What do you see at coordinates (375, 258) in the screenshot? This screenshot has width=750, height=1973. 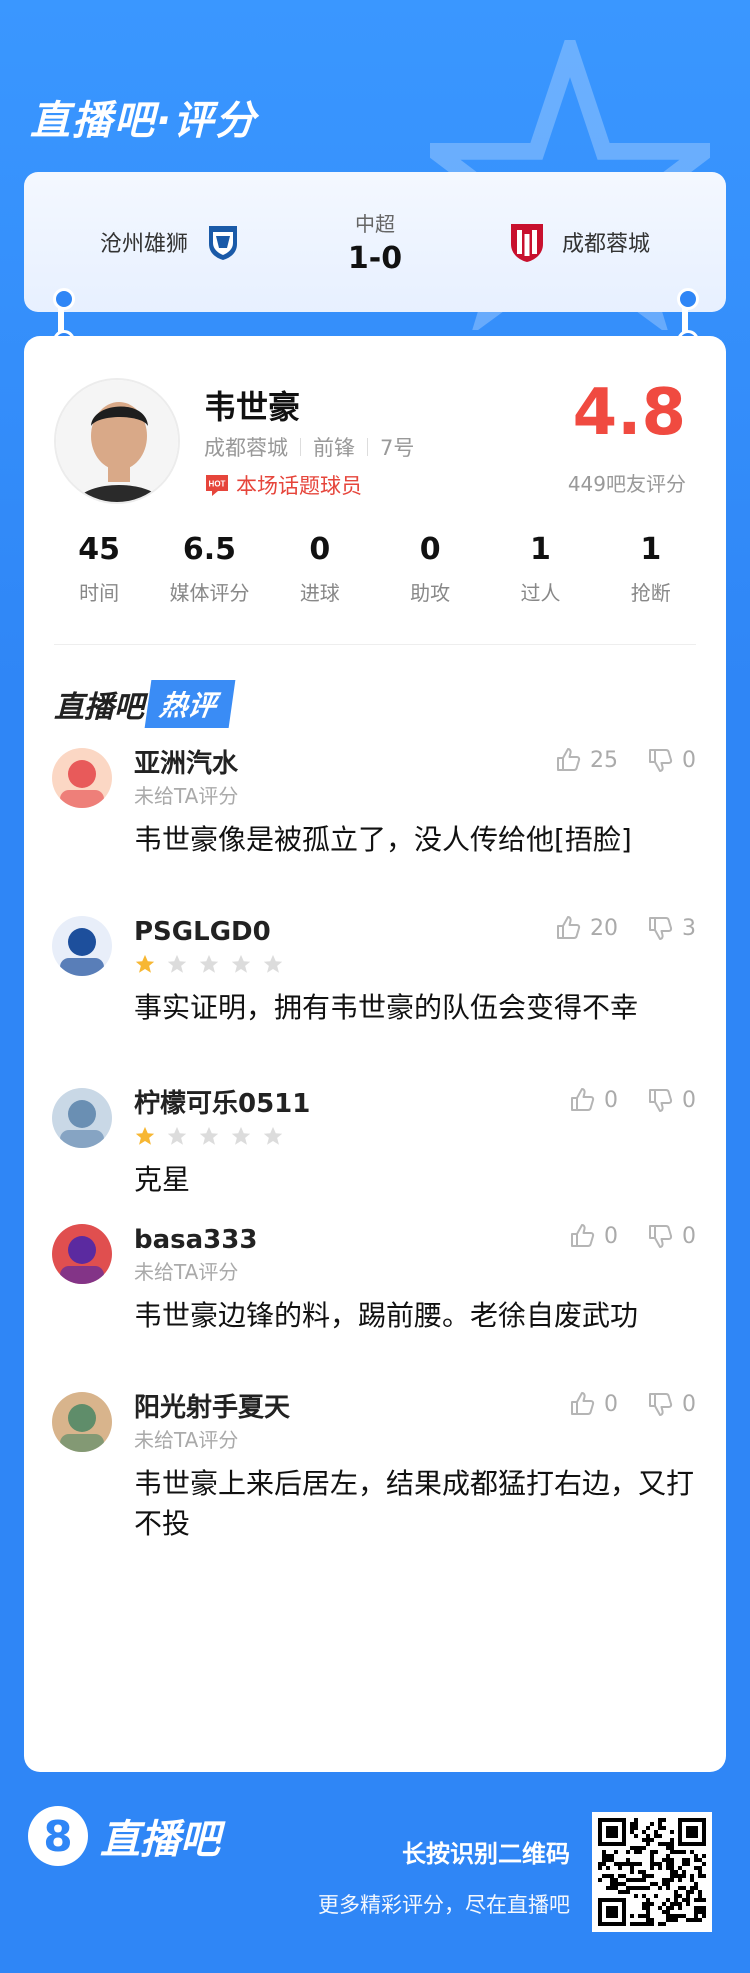 I see `match-score: 1-0` at bounding box center [375, 258].